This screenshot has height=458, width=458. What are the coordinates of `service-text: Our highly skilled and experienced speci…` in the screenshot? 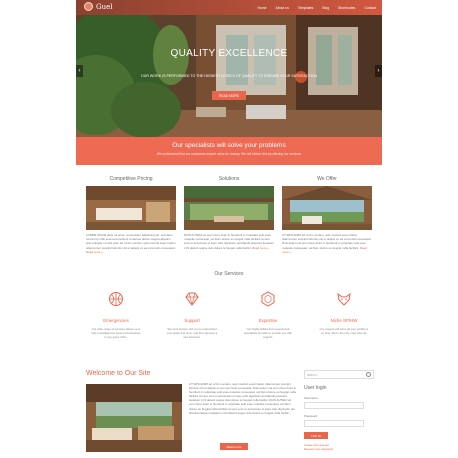 It's located at (268, 333).